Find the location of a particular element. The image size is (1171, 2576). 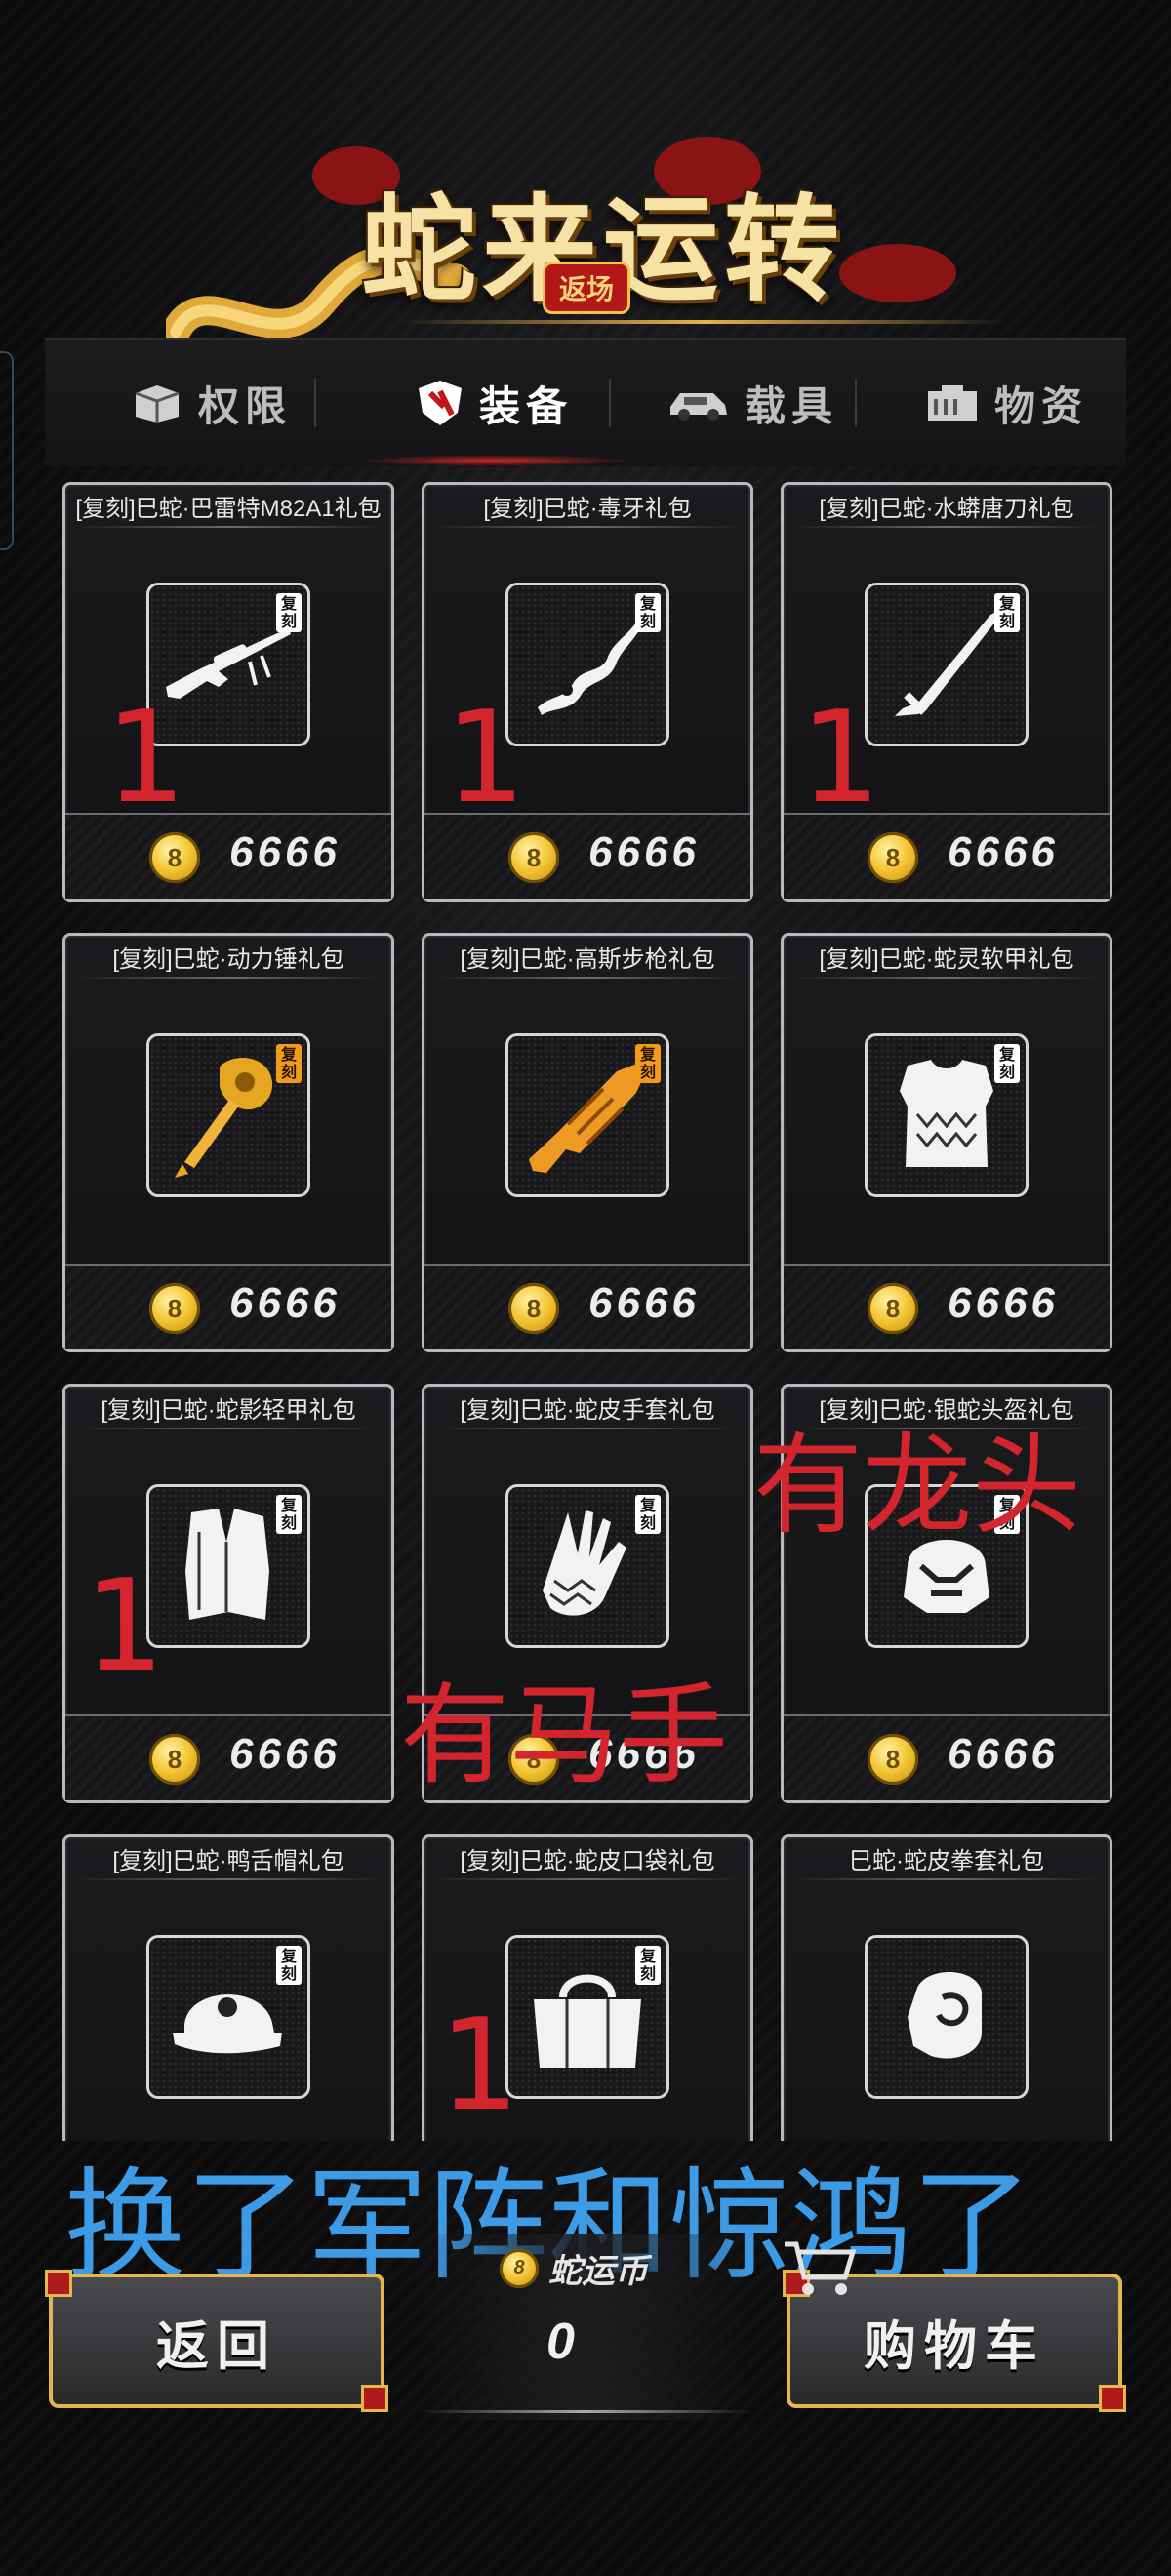

item-card: [复刻]巳蛇·高斯步枪礼包 复刻 8 6666 is located at coordinates (587, 1142).